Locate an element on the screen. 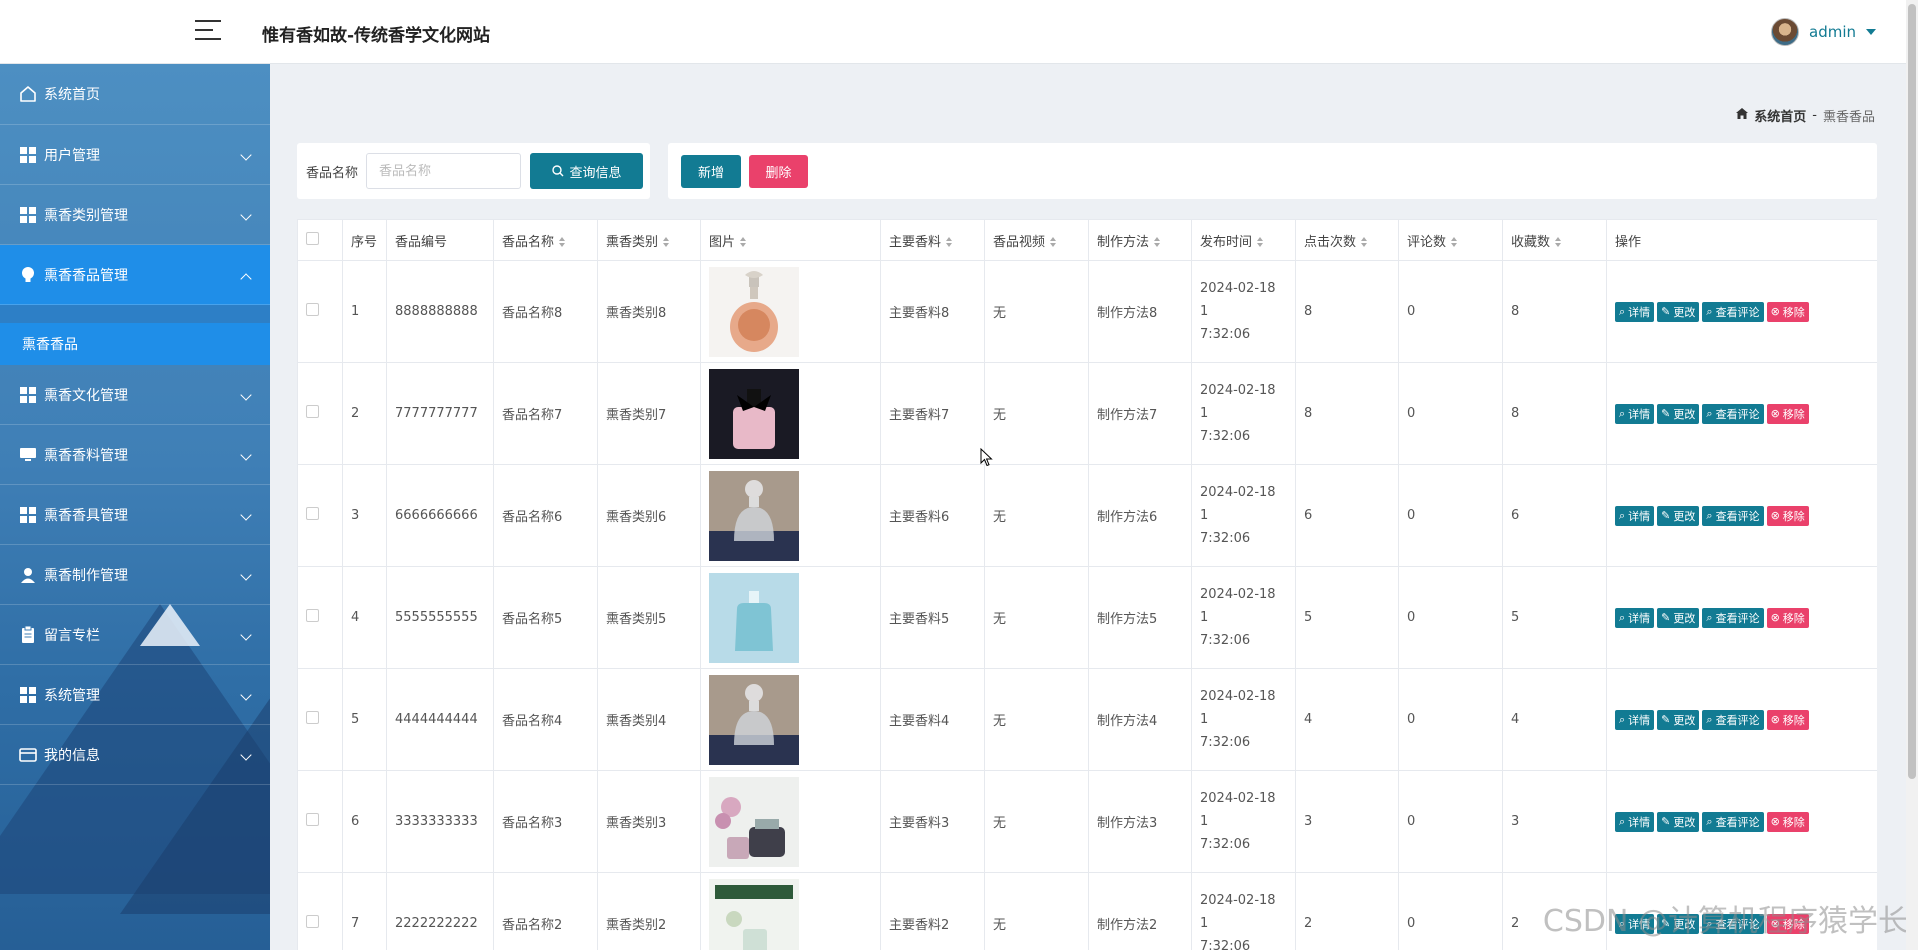 This screenshot has height=950, width=1918. search-input is located at coordinates (444, 171).